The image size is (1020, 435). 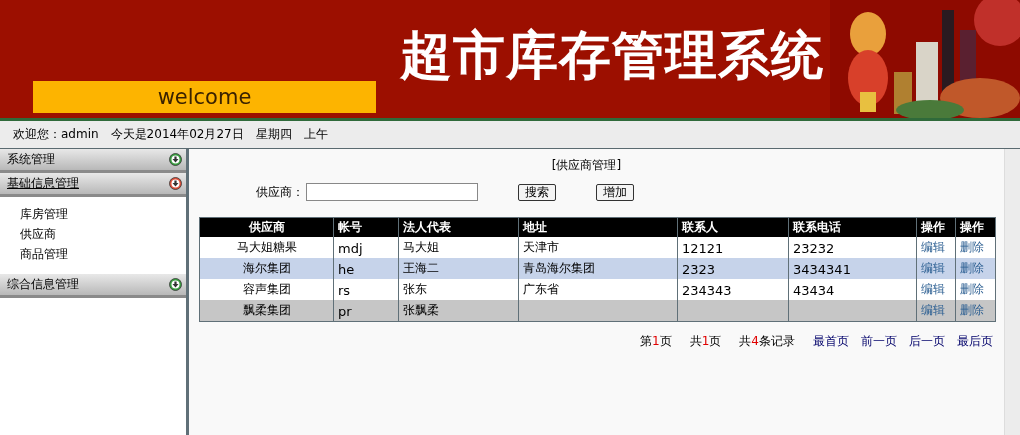 What do you see at coordinates (814, 290) in the screenshot?
I see `table-cell: 43434` at bounding box center [814, 290].